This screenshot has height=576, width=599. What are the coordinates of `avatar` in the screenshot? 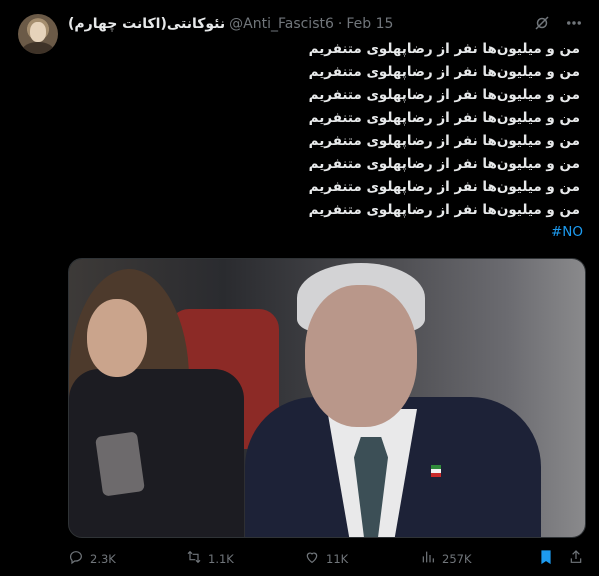 It's located at (38, 34).